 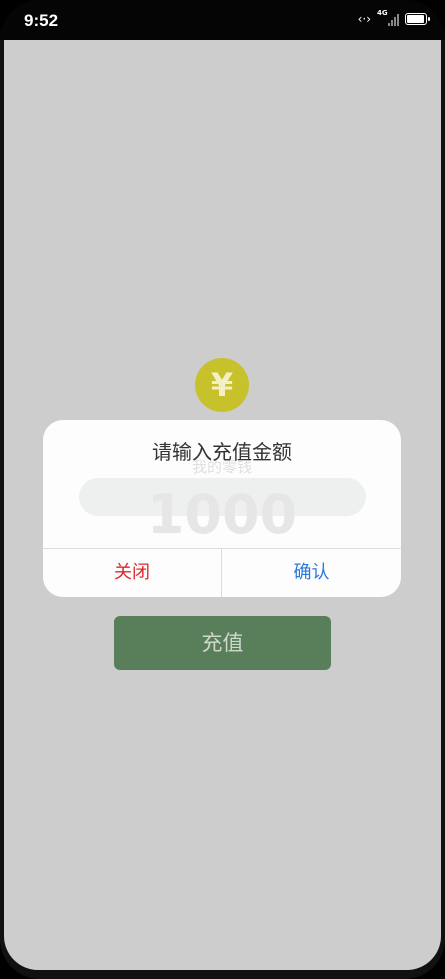 I want to click on signal-icon: 4G, so click(x=388, y=17).